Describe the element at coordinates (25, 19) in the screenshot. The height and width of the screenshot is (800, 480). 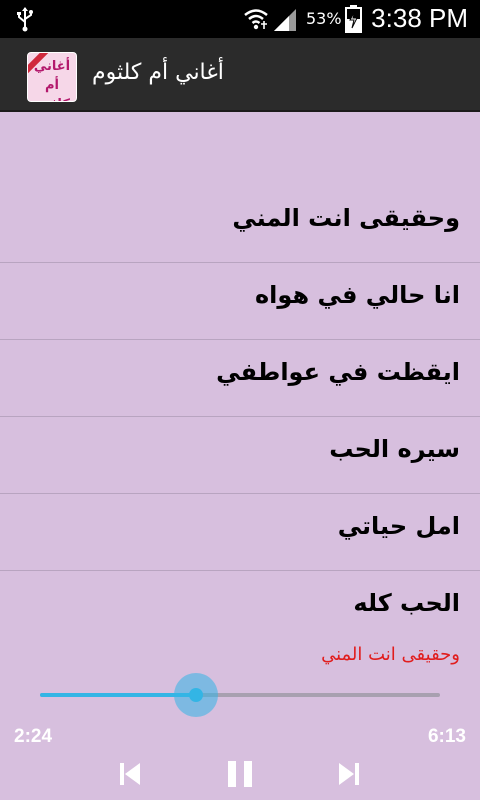
I see `usb-icon` at that location.